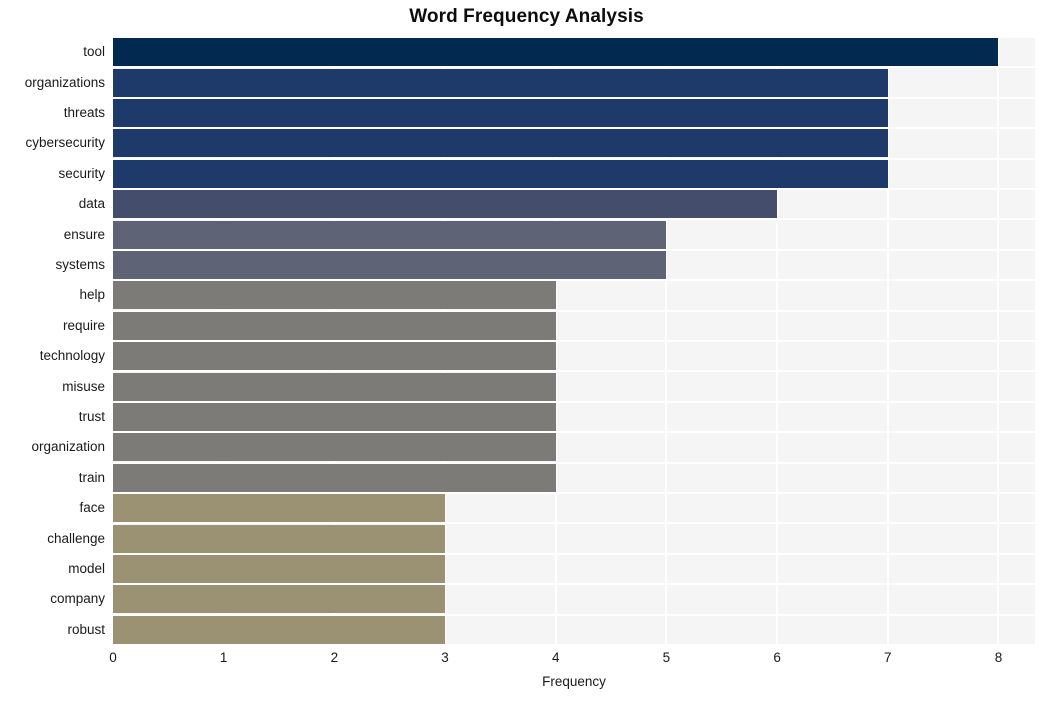 The width and height of the screenshot is (1053, 701). Describe the element at coordinates (77, 599) in the screenshot. I see `y-tick-label: company` at that location.